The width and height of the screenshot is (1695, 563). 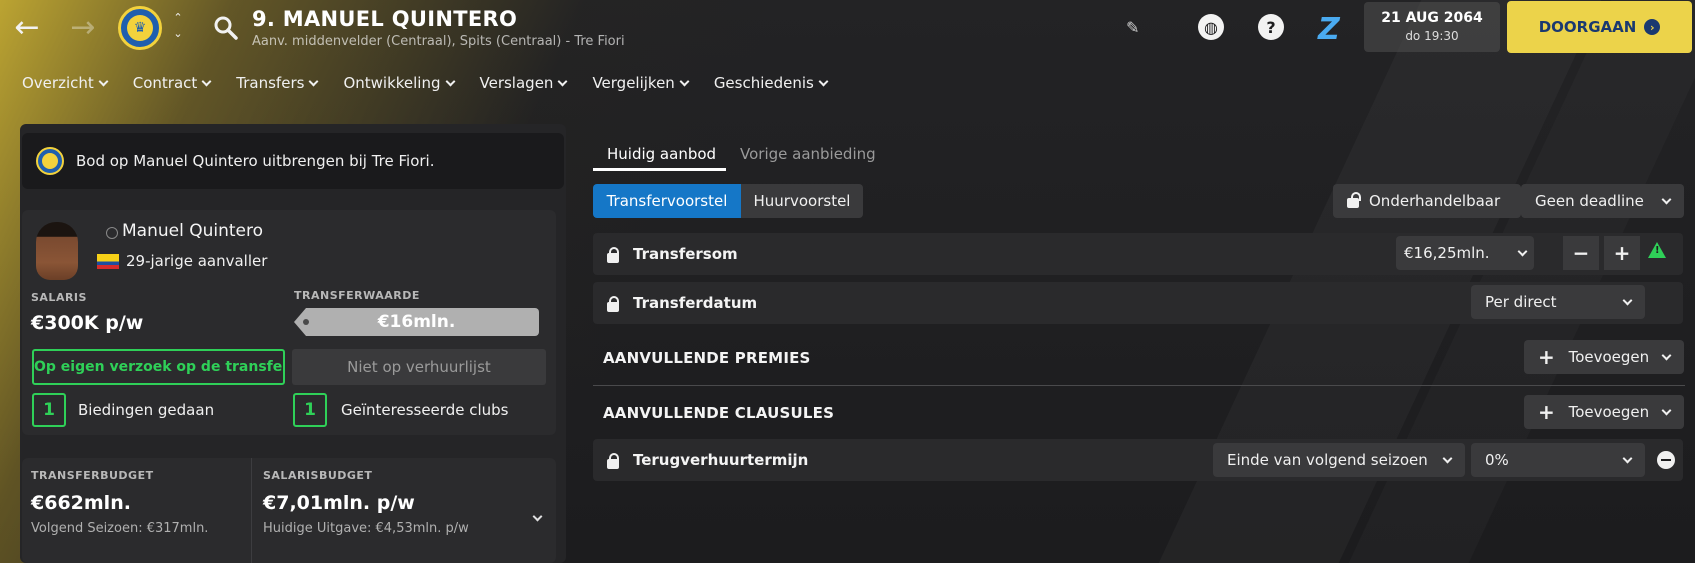 I want to click on back-arrow-icon: ←, so click(x=27, y=27).